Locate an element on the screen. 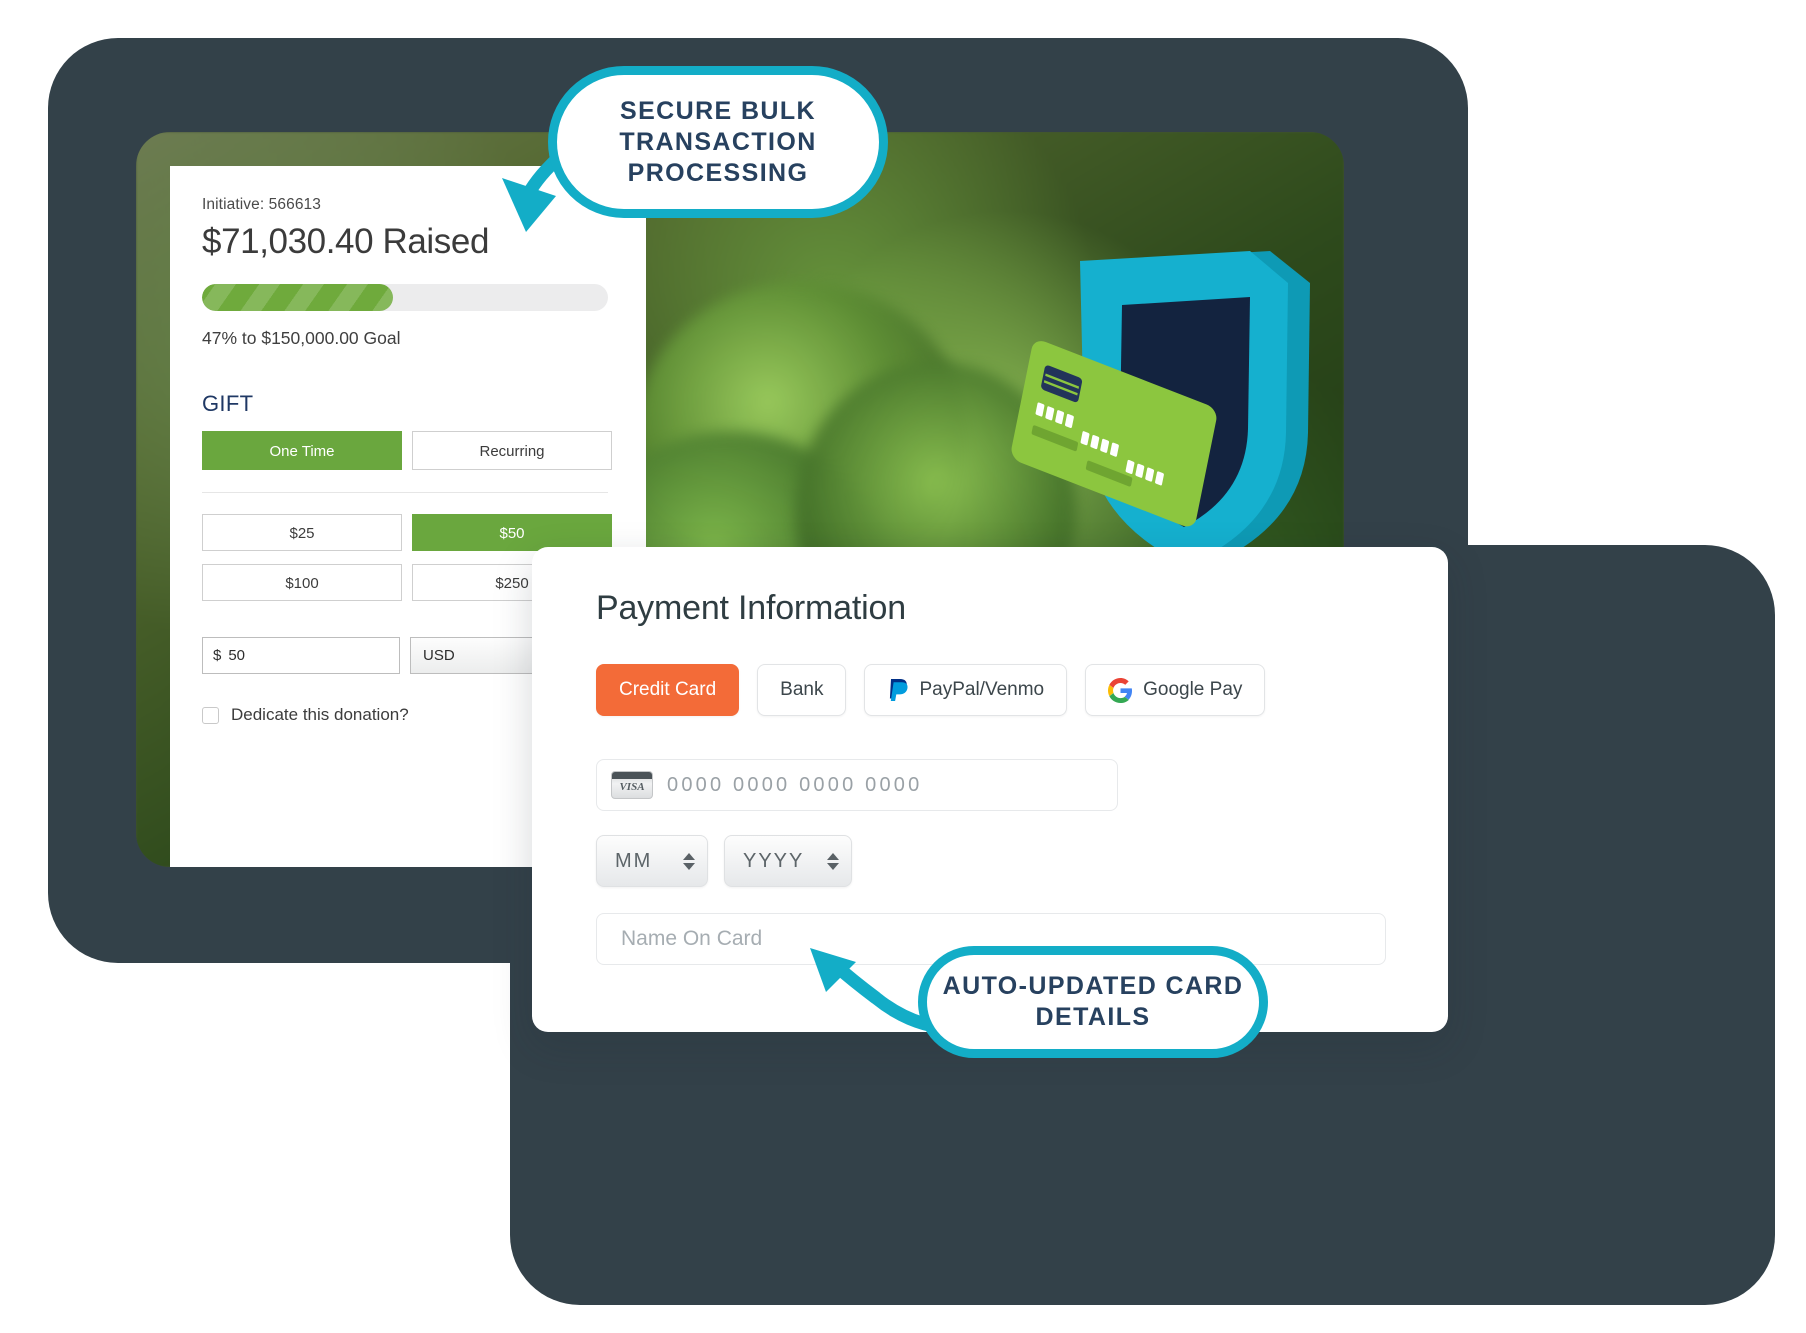 The height and width of the screenshot is (1333, 1806). payment-method-label: Bank is located at coordinates (802, 689).